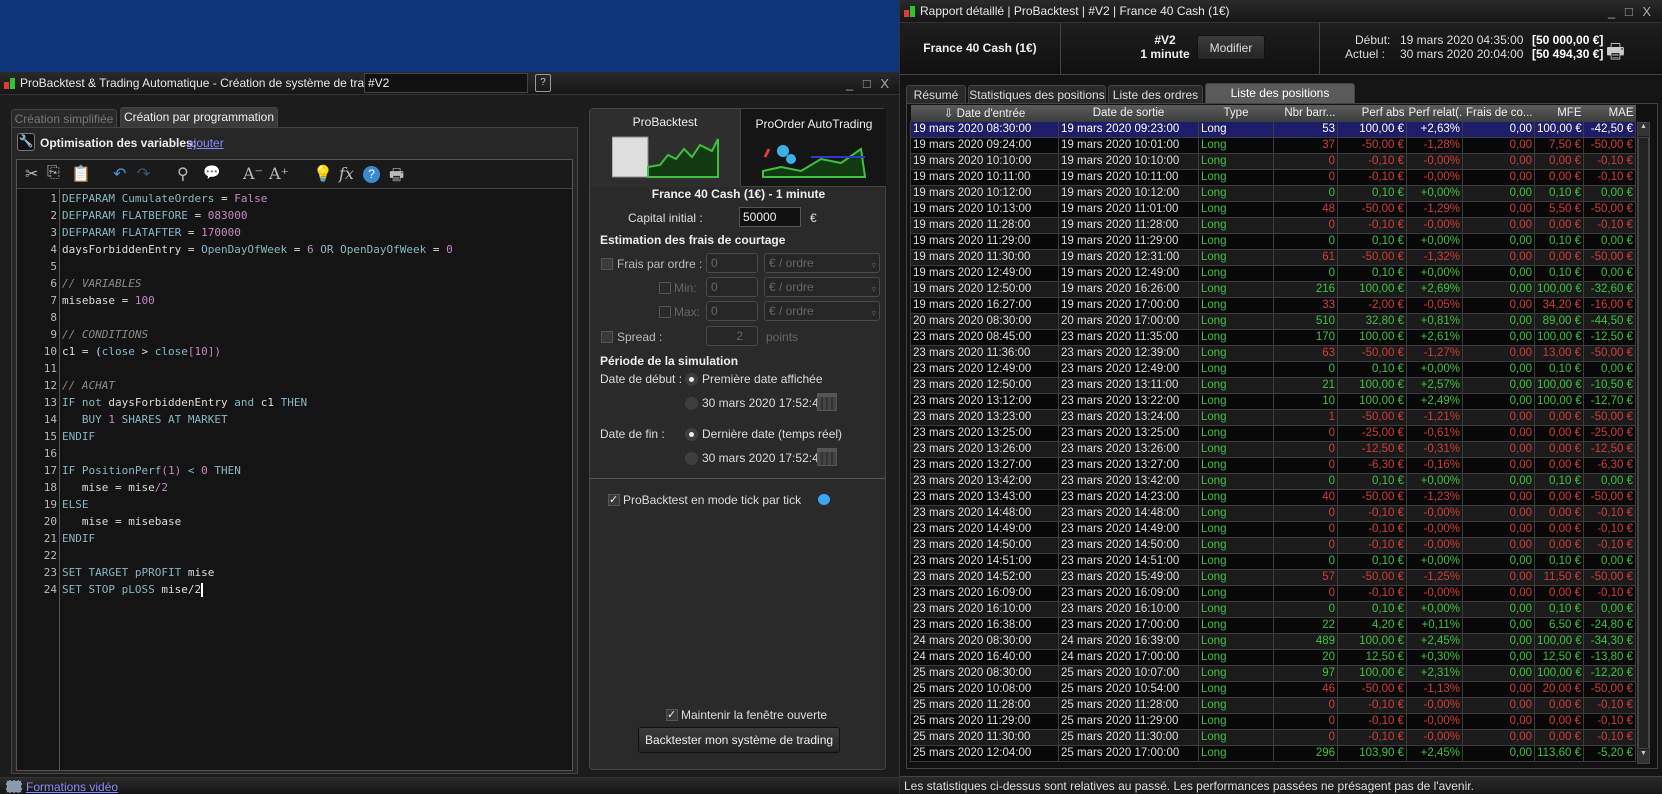 The image size is (1662, 794). I want to click on info-bubble-icon, so click(824, 499).